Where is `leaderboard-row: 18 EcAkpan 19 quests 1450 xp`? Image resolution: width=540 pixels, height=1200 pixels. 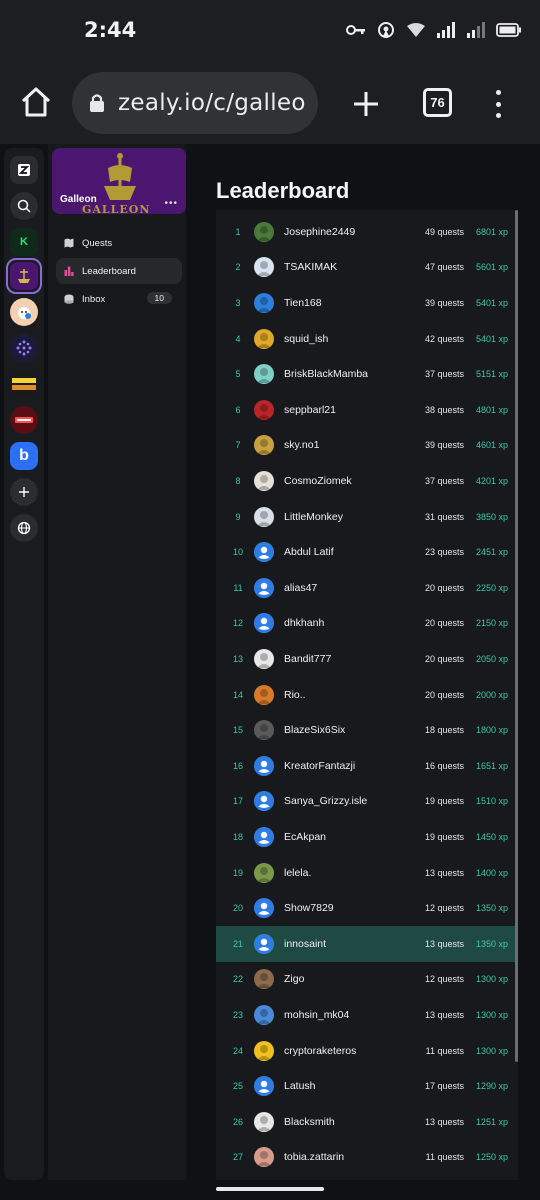 leaderboard-row: 18 EcAkpan 19 quests 1450 xp is located at coordinates (367, 837).